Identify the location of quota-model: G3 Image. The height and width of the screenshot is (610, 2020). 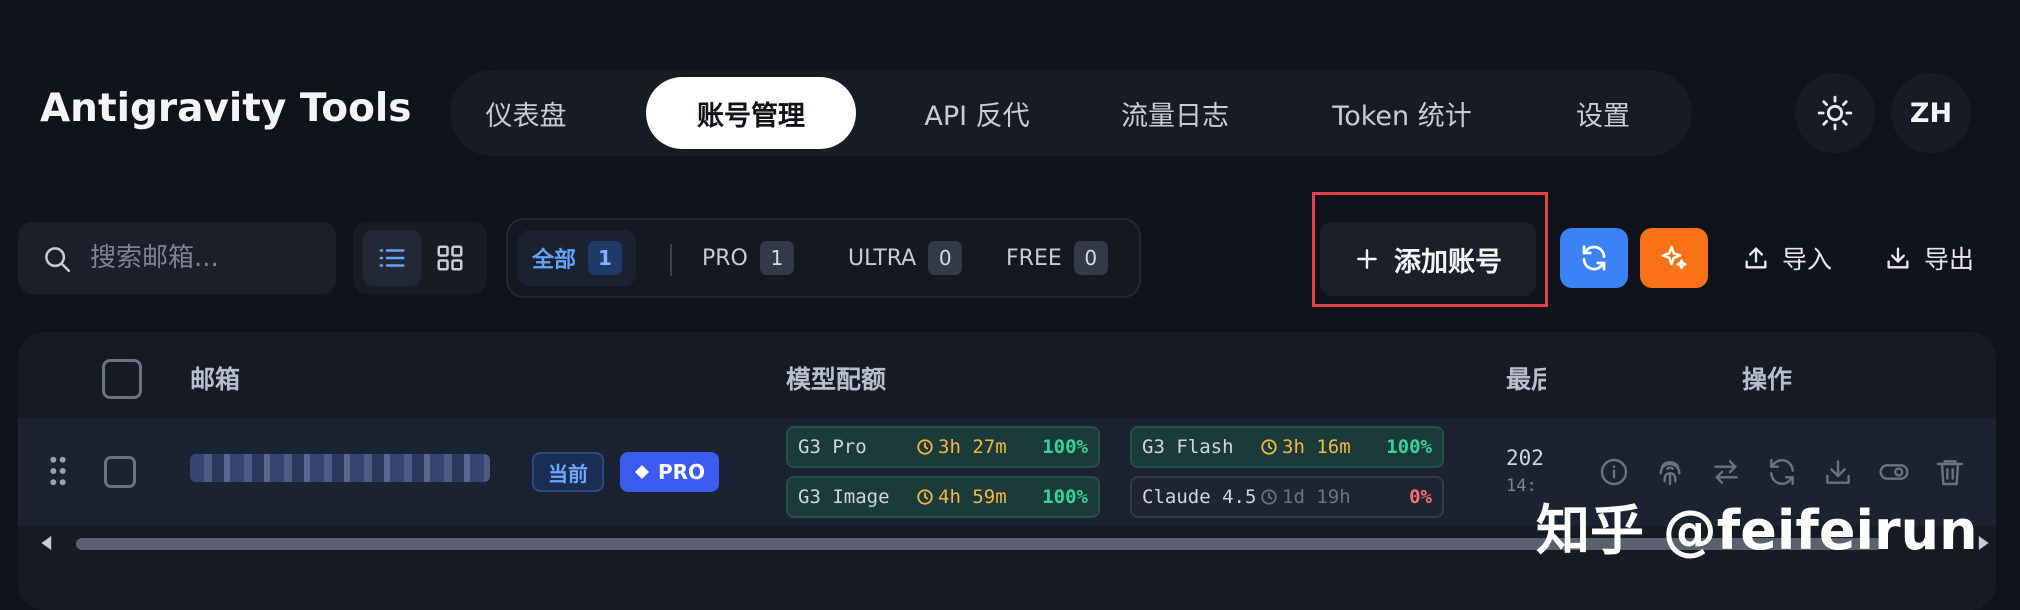
(844, 497).